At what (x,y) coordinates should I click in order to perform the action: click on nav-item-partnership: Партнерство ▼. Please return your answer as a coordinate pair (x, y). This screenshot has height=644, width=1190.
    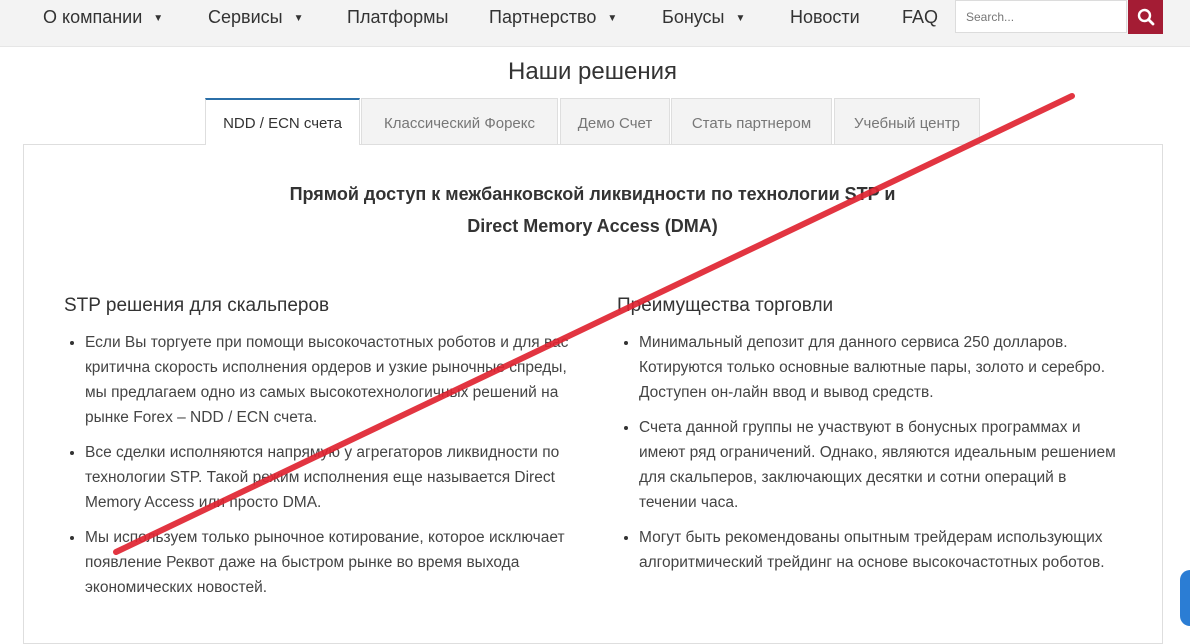
    Looking at the image, I should click on (553, 17).